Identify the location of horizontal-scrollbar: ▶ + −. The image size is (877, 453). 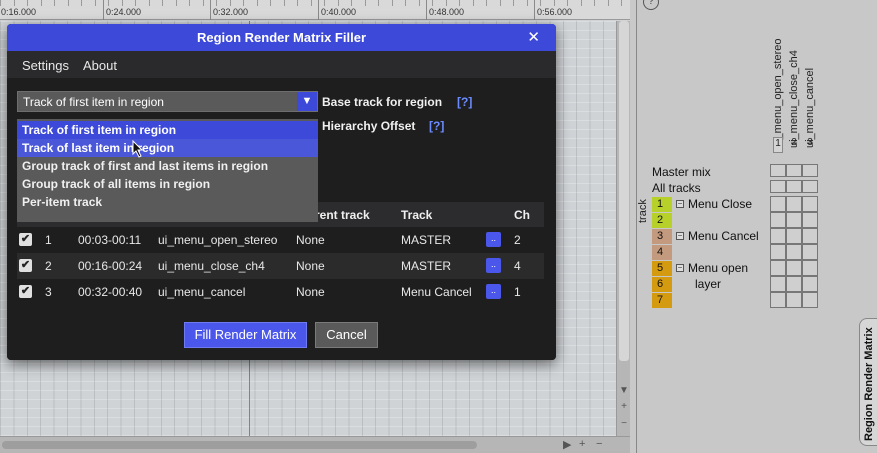
(315, 444).